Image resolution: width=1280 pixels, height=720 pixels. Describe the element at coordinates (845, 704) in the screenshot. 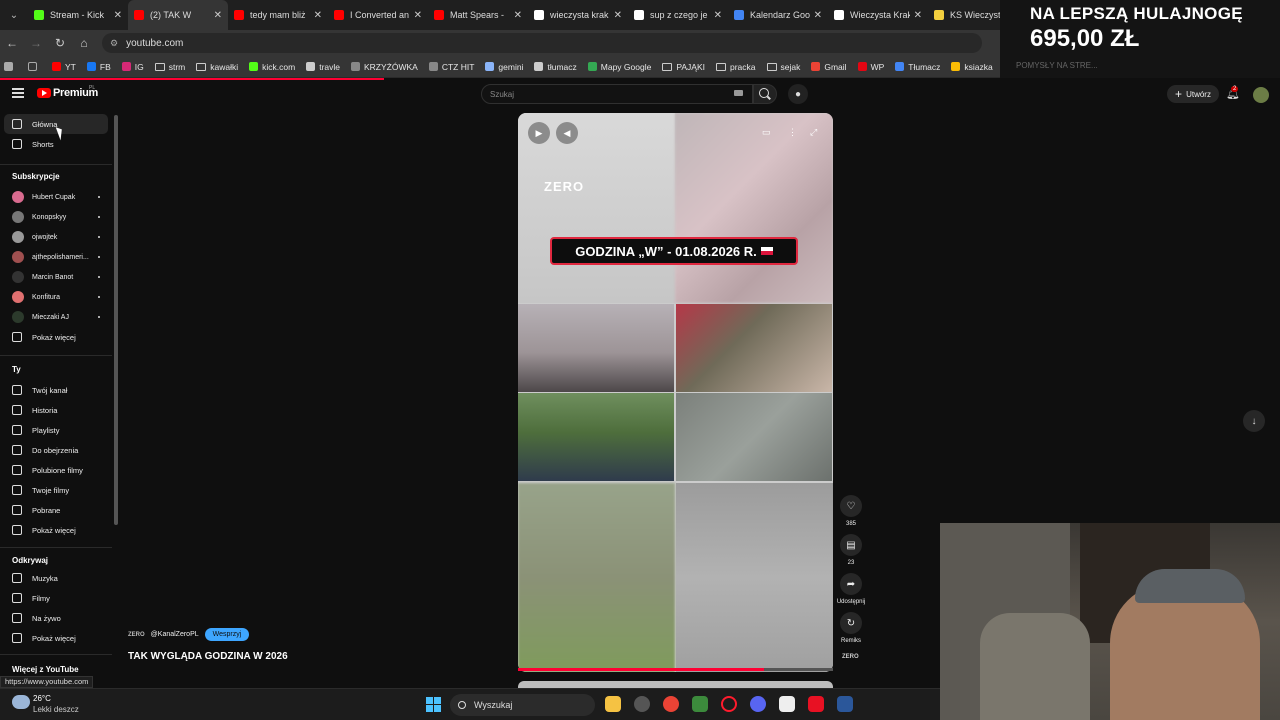

I see `word-icon` at that location.